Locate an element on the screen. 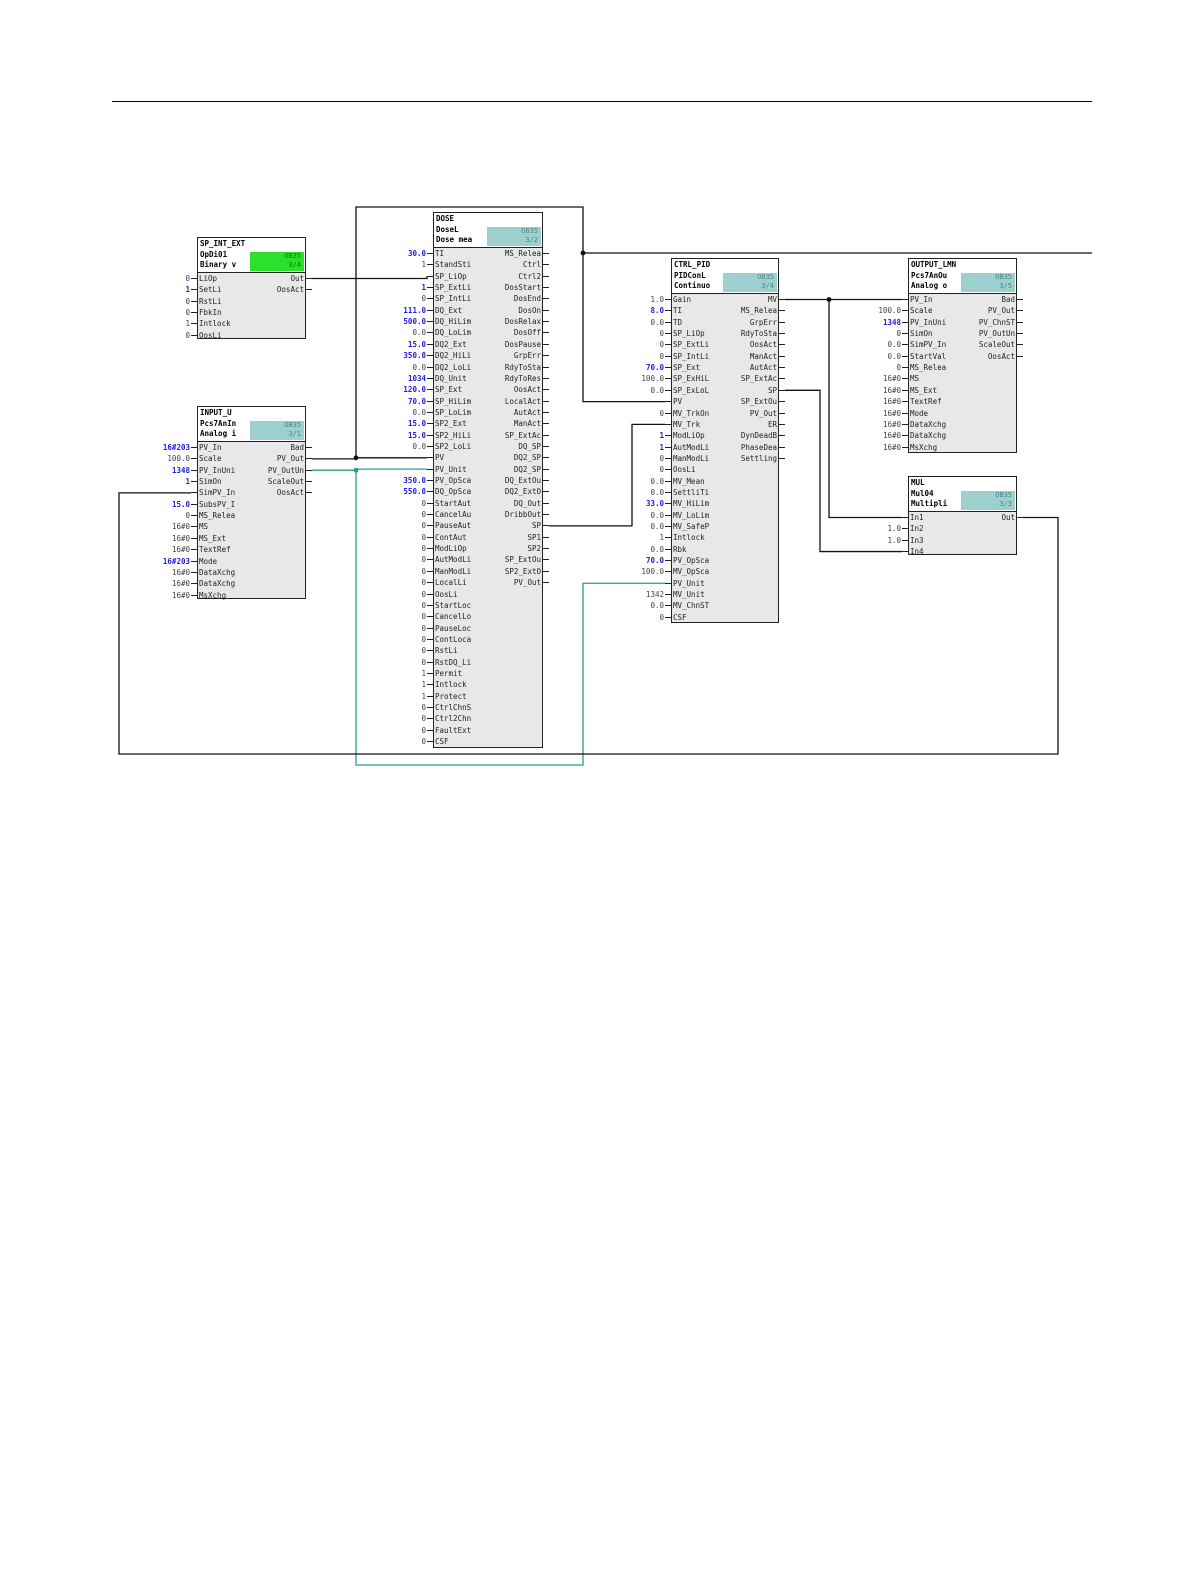  output-pin-phasedea: PhaseDea is located at coordinates (747, 447).